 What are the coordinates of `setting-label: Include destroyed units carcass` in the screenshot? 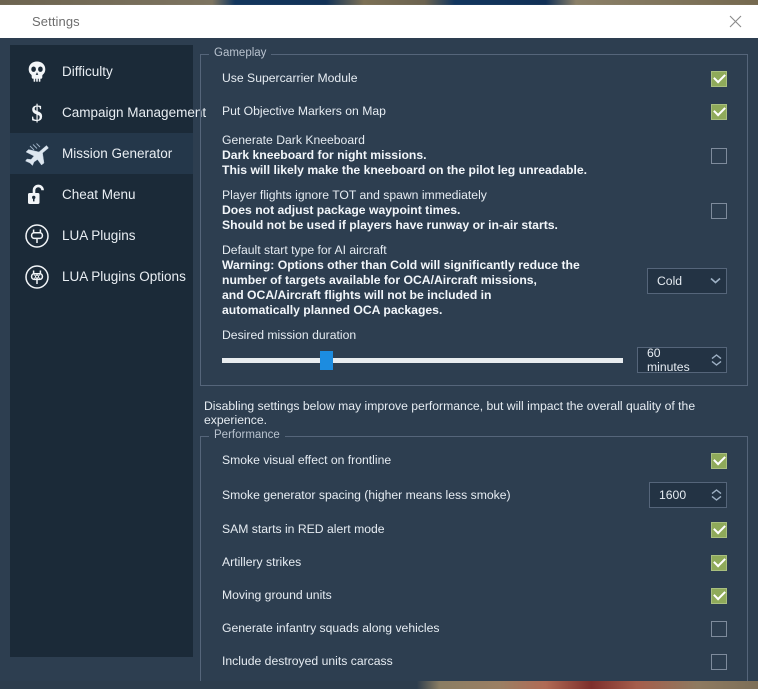 It's located at (307, 661).